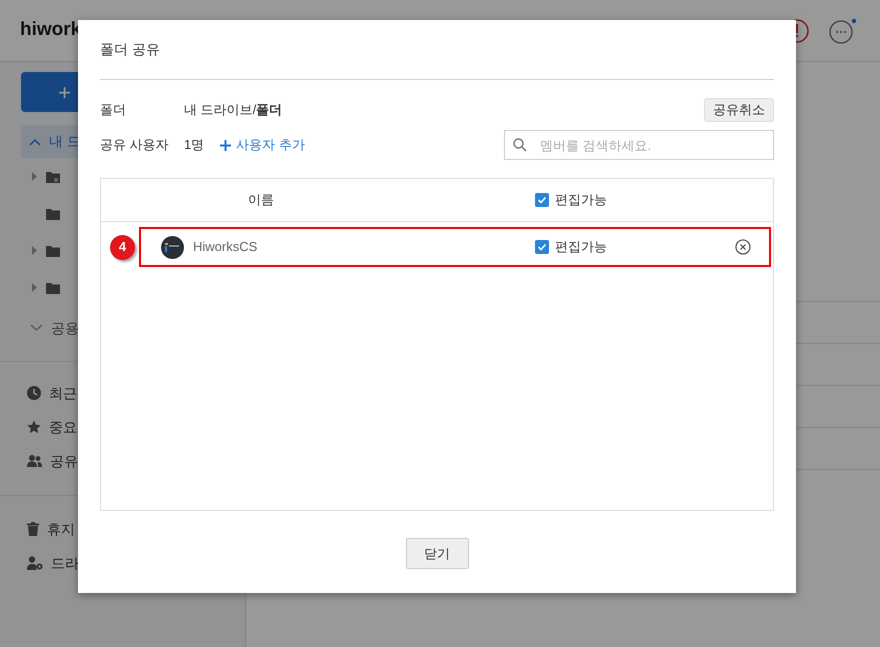 The height and width of the screenshot is (647, 880). What do you see at coordinates (65, 563) in the screenshot?
I see `nav-item: 드라` at bounding box center [65, 563].